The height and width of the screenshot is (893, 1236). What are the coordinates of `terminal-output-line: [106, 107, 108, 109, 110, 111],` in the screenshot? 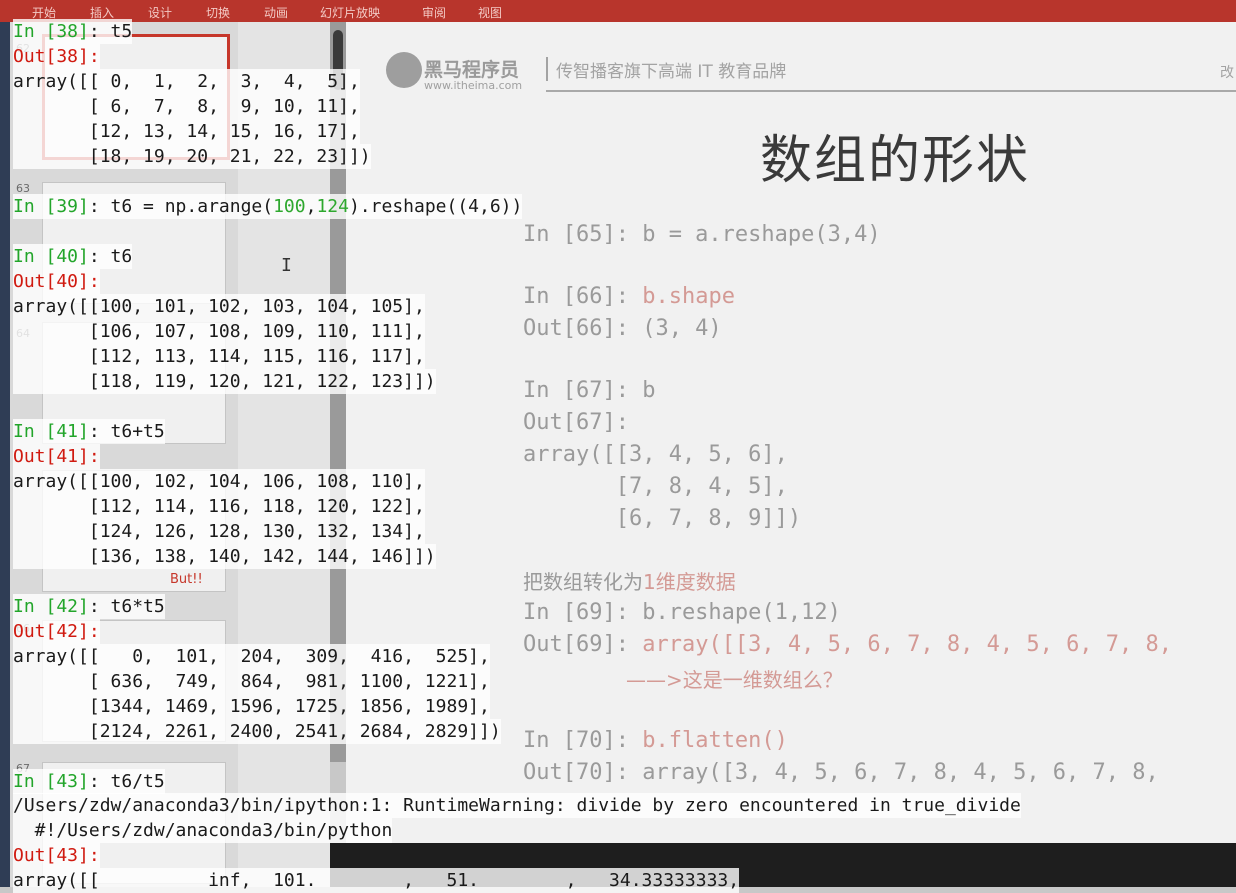 It's located at (219, 331).